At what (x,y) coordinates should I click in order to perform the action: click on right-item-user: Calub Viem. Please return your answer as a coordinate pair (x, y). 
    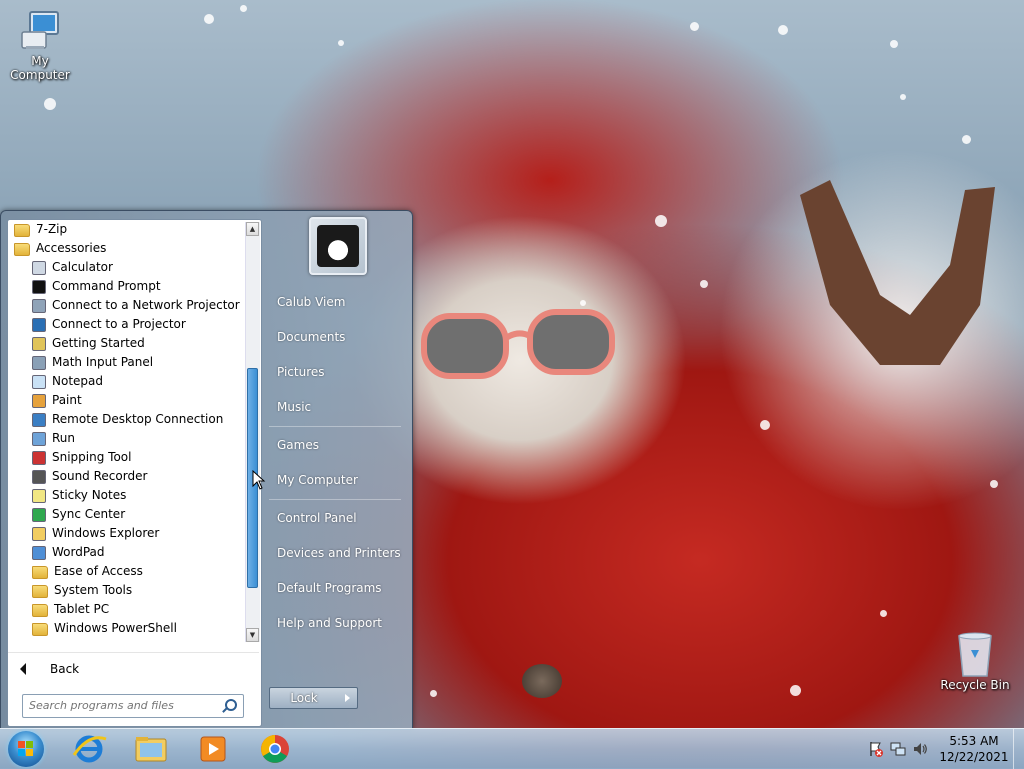
    Looking at the image, I should click on (337, 302).